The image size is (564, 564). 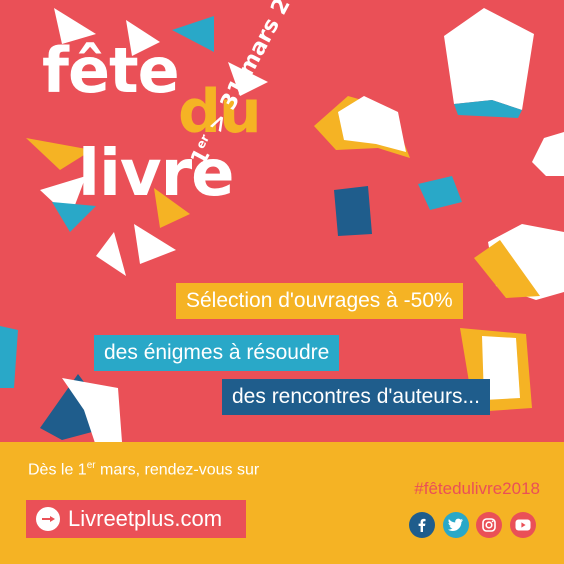 What do you see at coordinates (91, 465) in the screenshot?
I see `intro-suffix: er` at bounding box center [91, 465].